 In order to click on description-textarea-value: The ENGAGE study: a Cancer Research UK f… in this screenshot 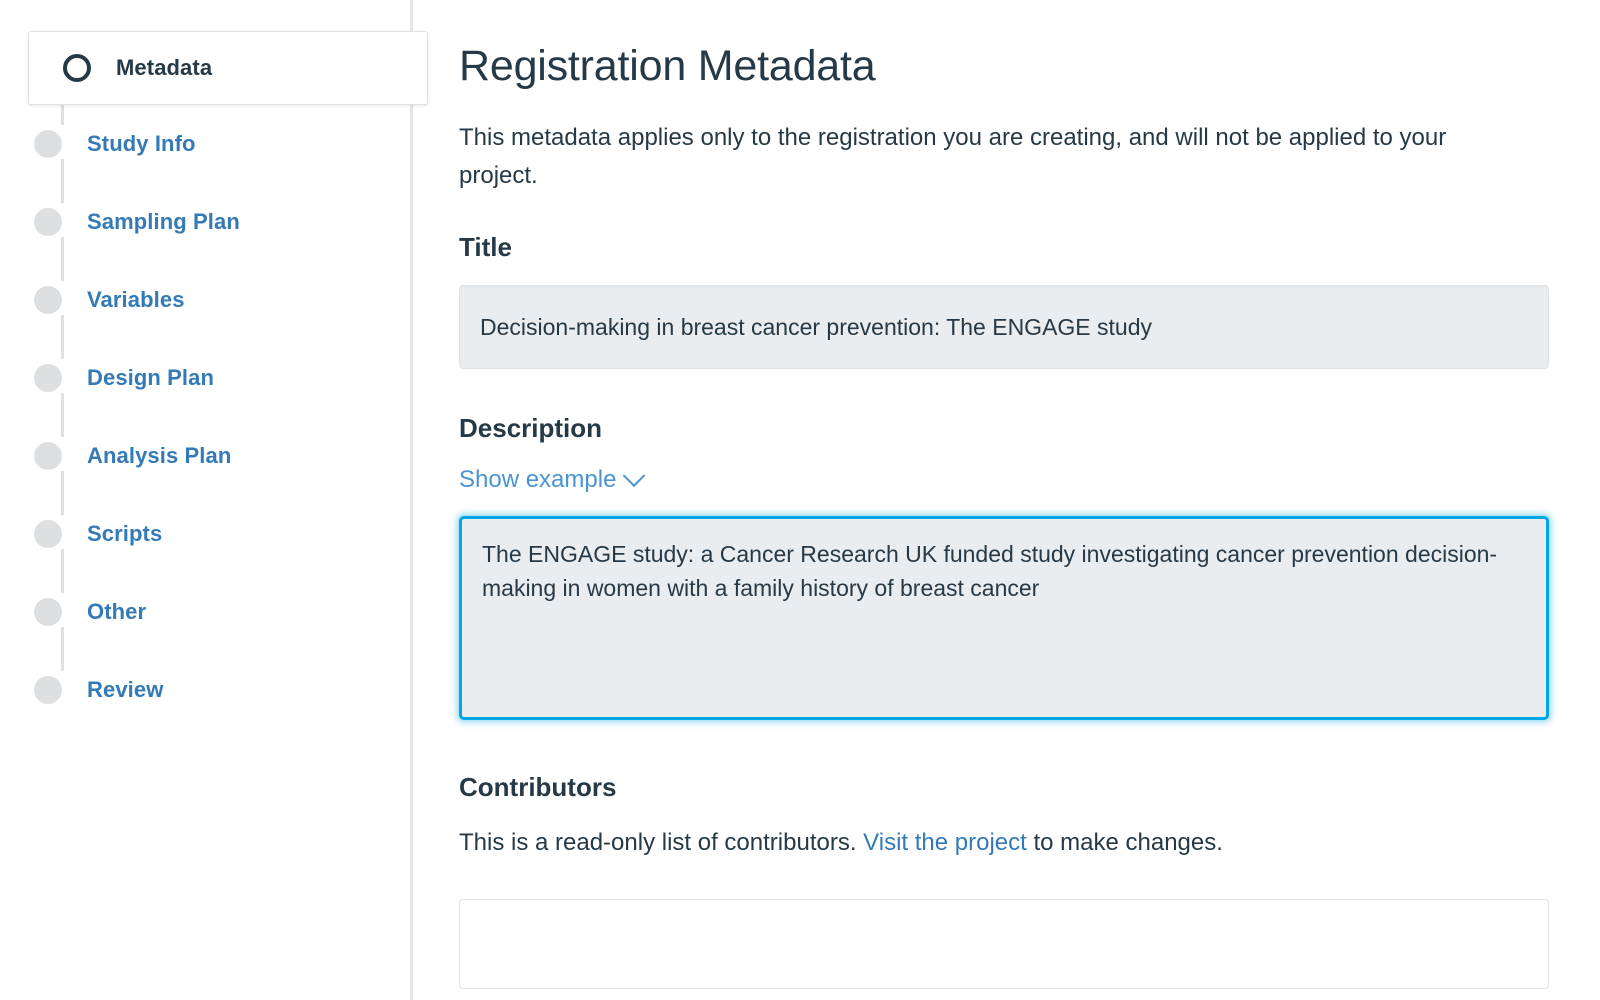, I will do `click(990, 571)`.